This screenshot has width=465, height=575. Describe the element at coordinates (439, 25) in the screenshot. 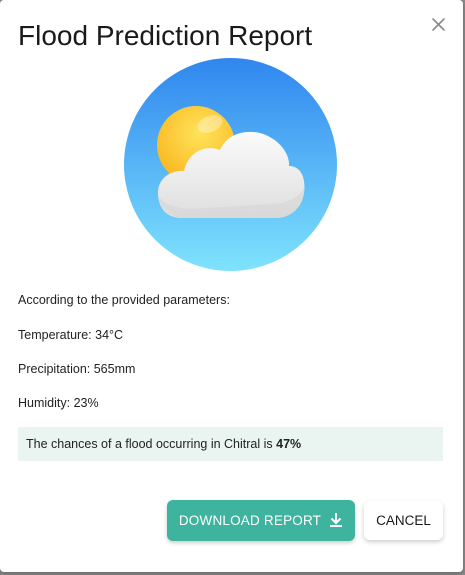

I see `close-icon` at that location.